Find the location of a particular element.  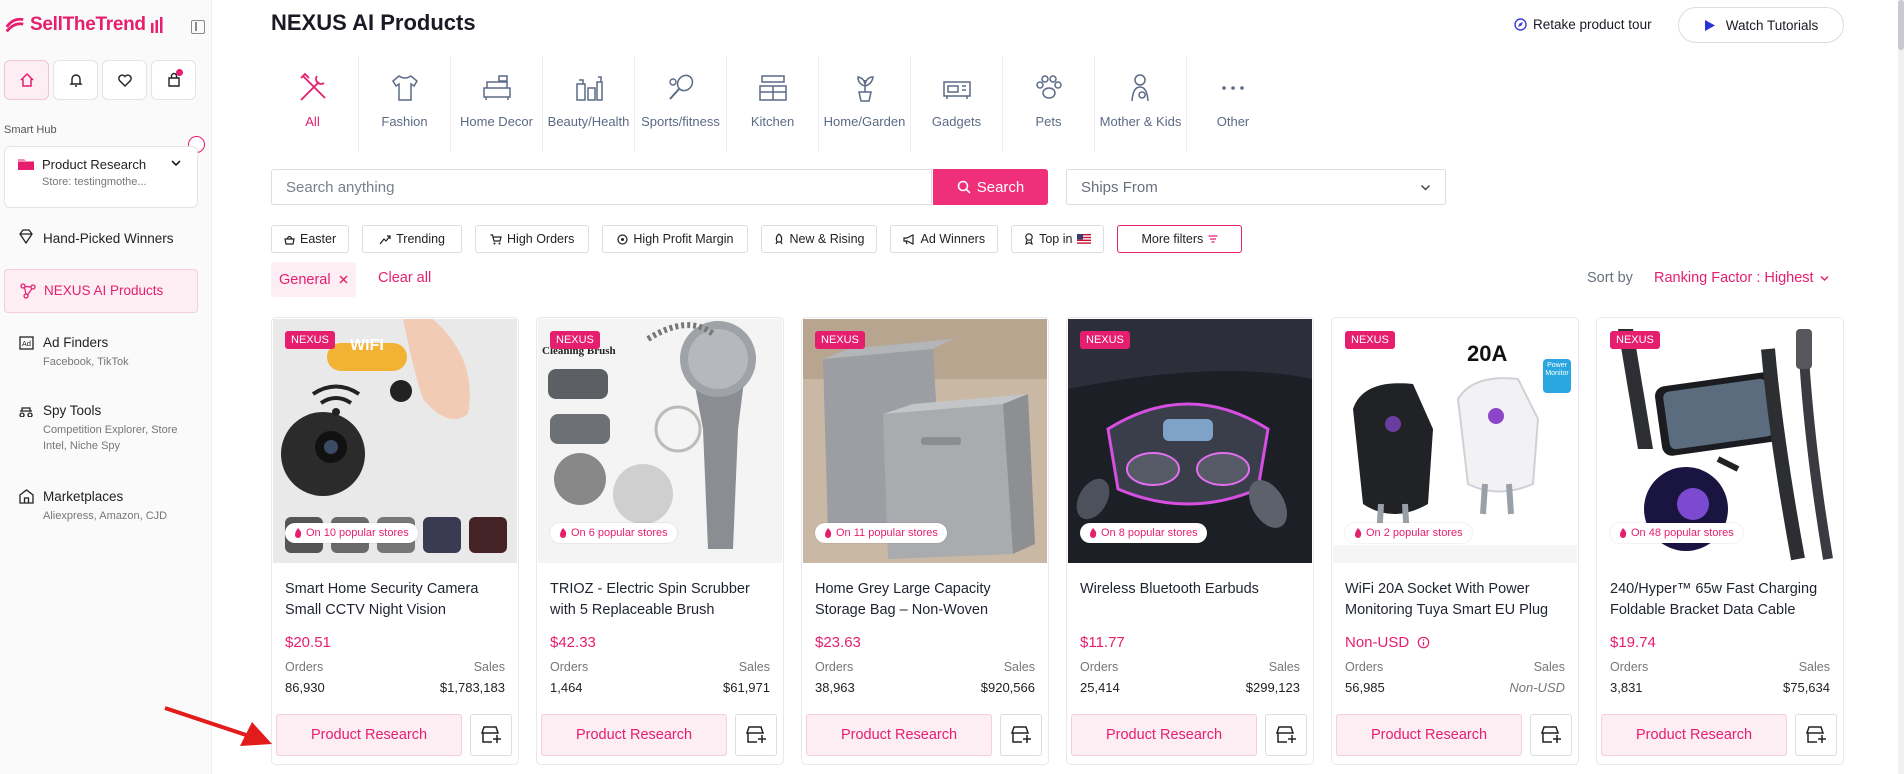

filter-high-profit-margin: High Profit Margin is located at coordinates (675, 239).